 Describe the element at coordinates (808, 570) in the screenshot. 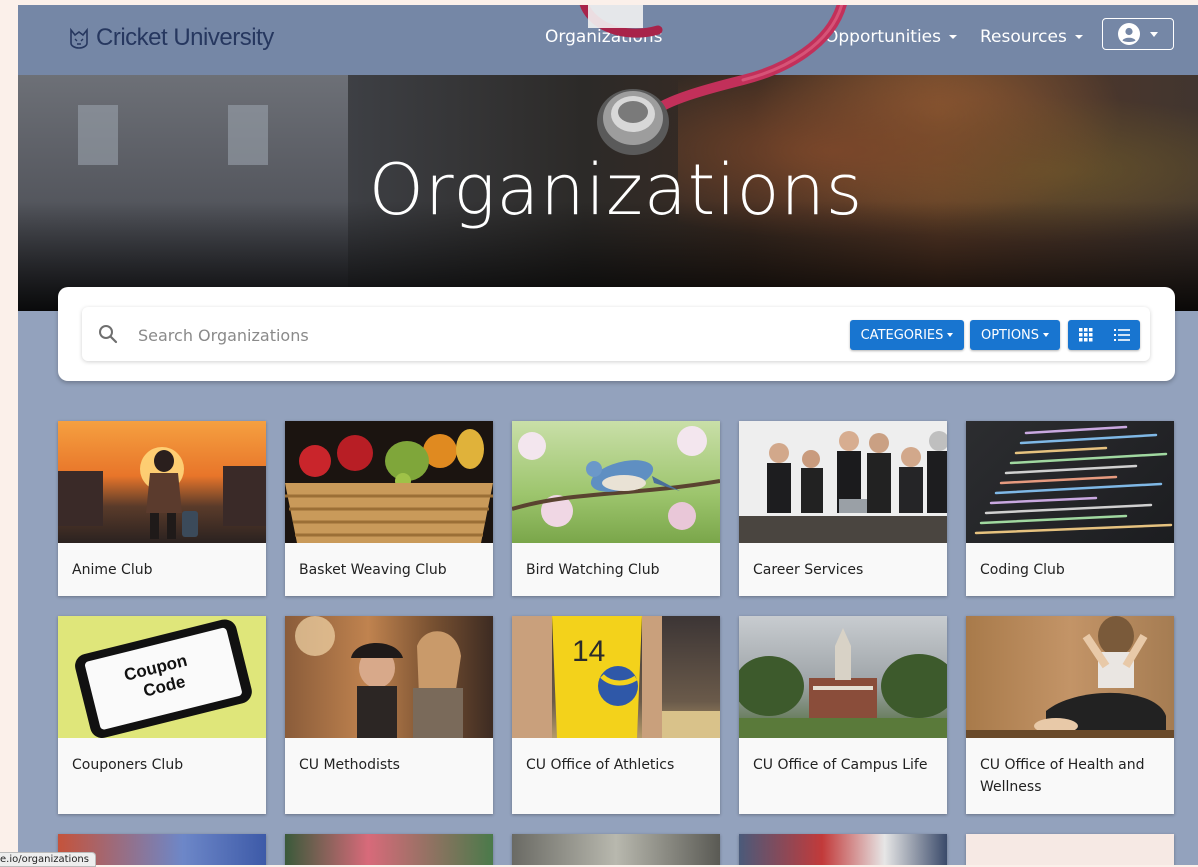

I see `org-card-title: Career Services` at that location.